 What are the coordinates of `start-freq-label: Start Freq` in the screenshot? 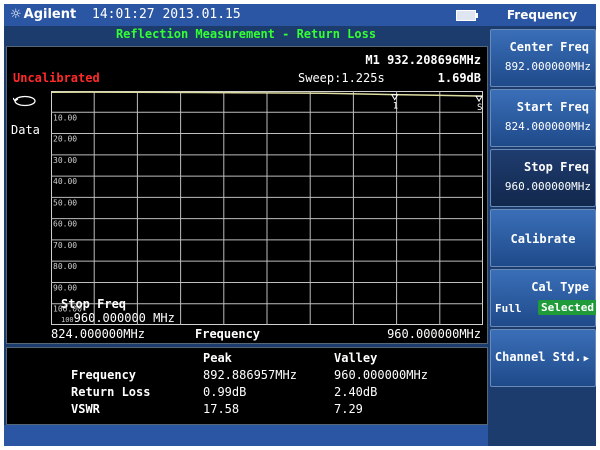 It's located at (552, 107).